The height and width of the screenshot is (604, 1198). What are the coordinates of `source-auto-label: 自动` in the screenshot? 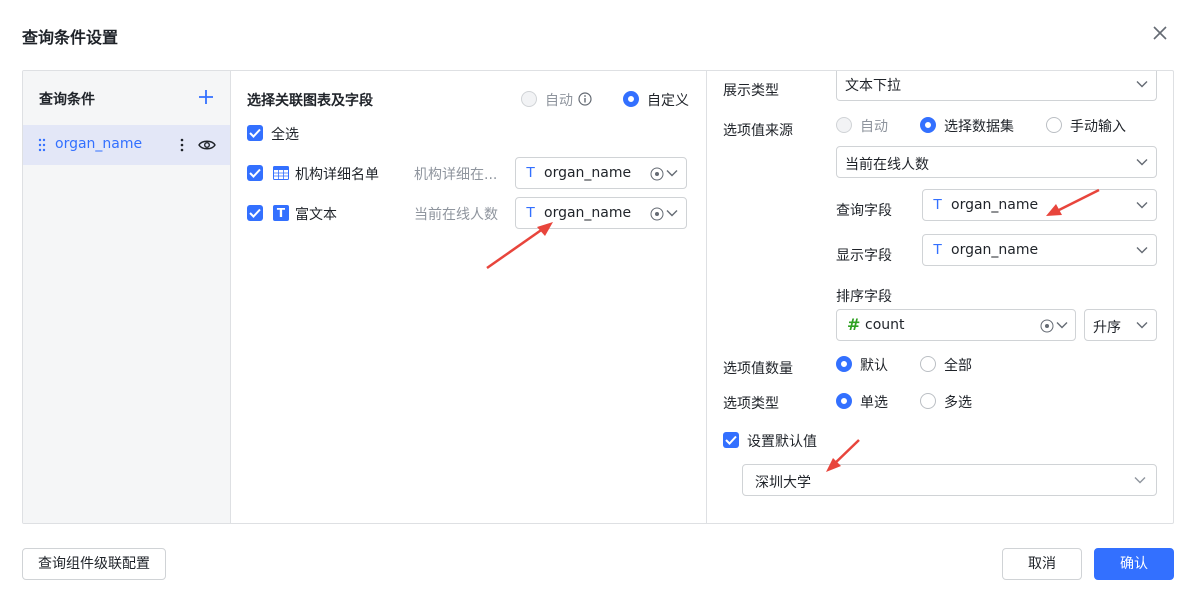 It's located at (874, 127).